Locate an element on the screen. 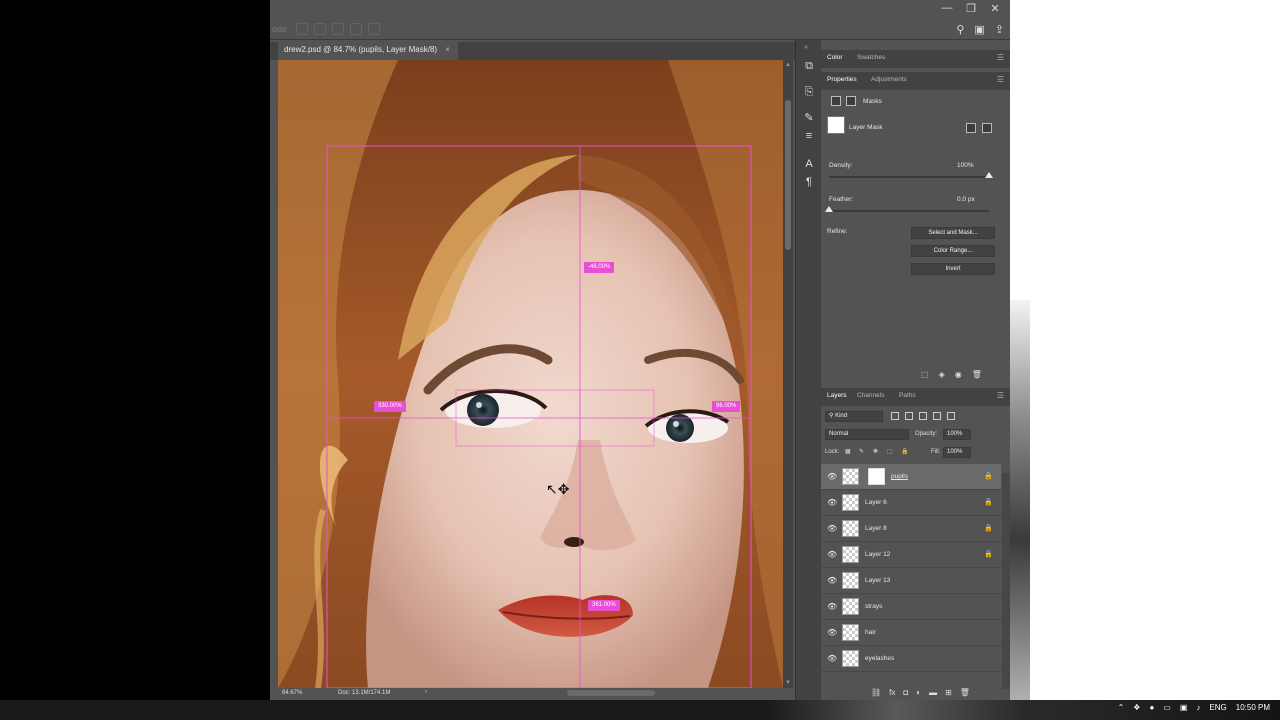  add-mask-icon: ◘ is located at coordinates (905, 692).